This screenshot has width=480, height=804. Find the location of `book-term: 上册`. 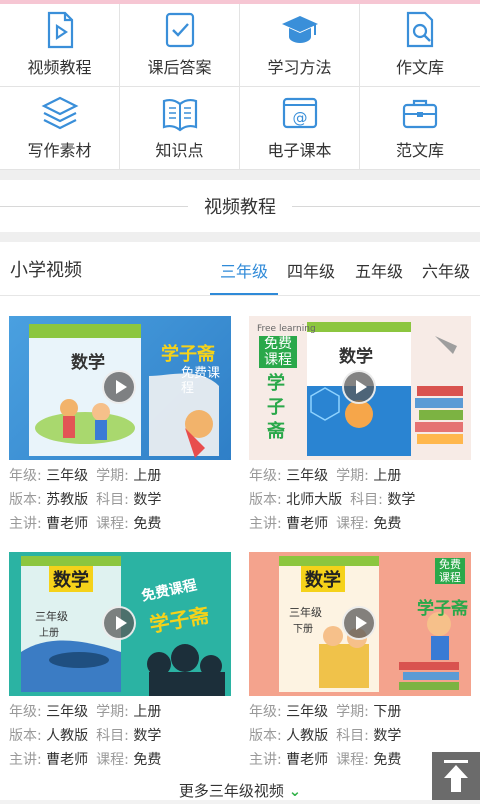

book-term: 上册 is located at coordinates (49, 633).